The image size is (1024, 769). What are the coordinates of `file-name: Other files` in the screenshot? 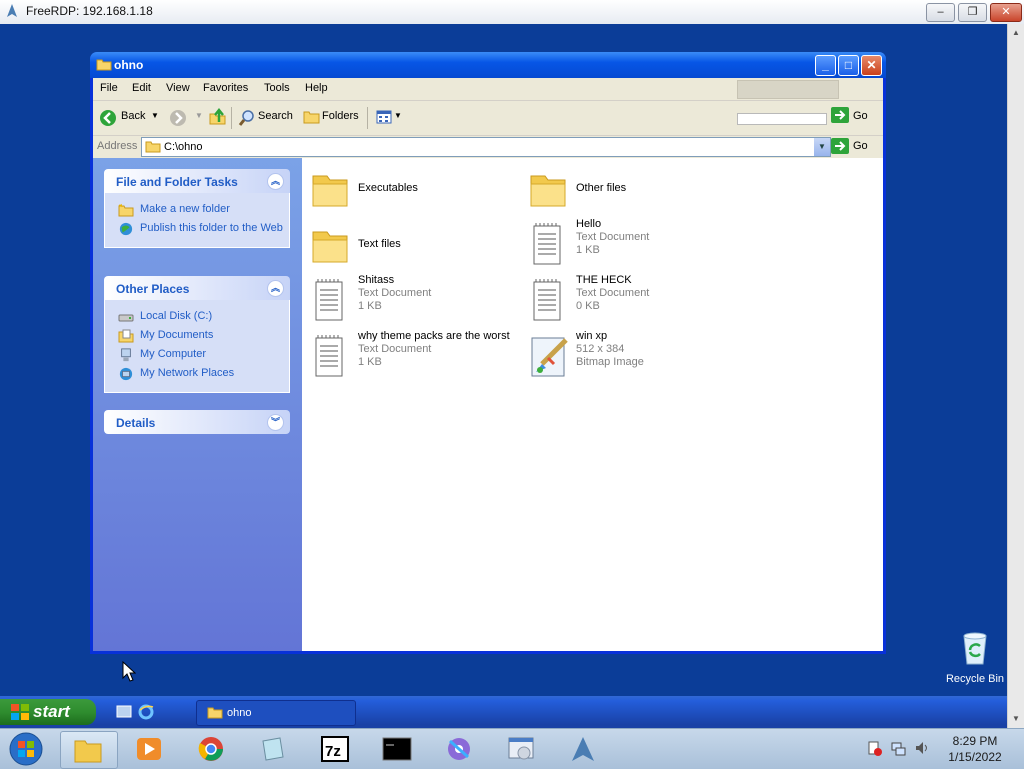 It's located at (601, 188).